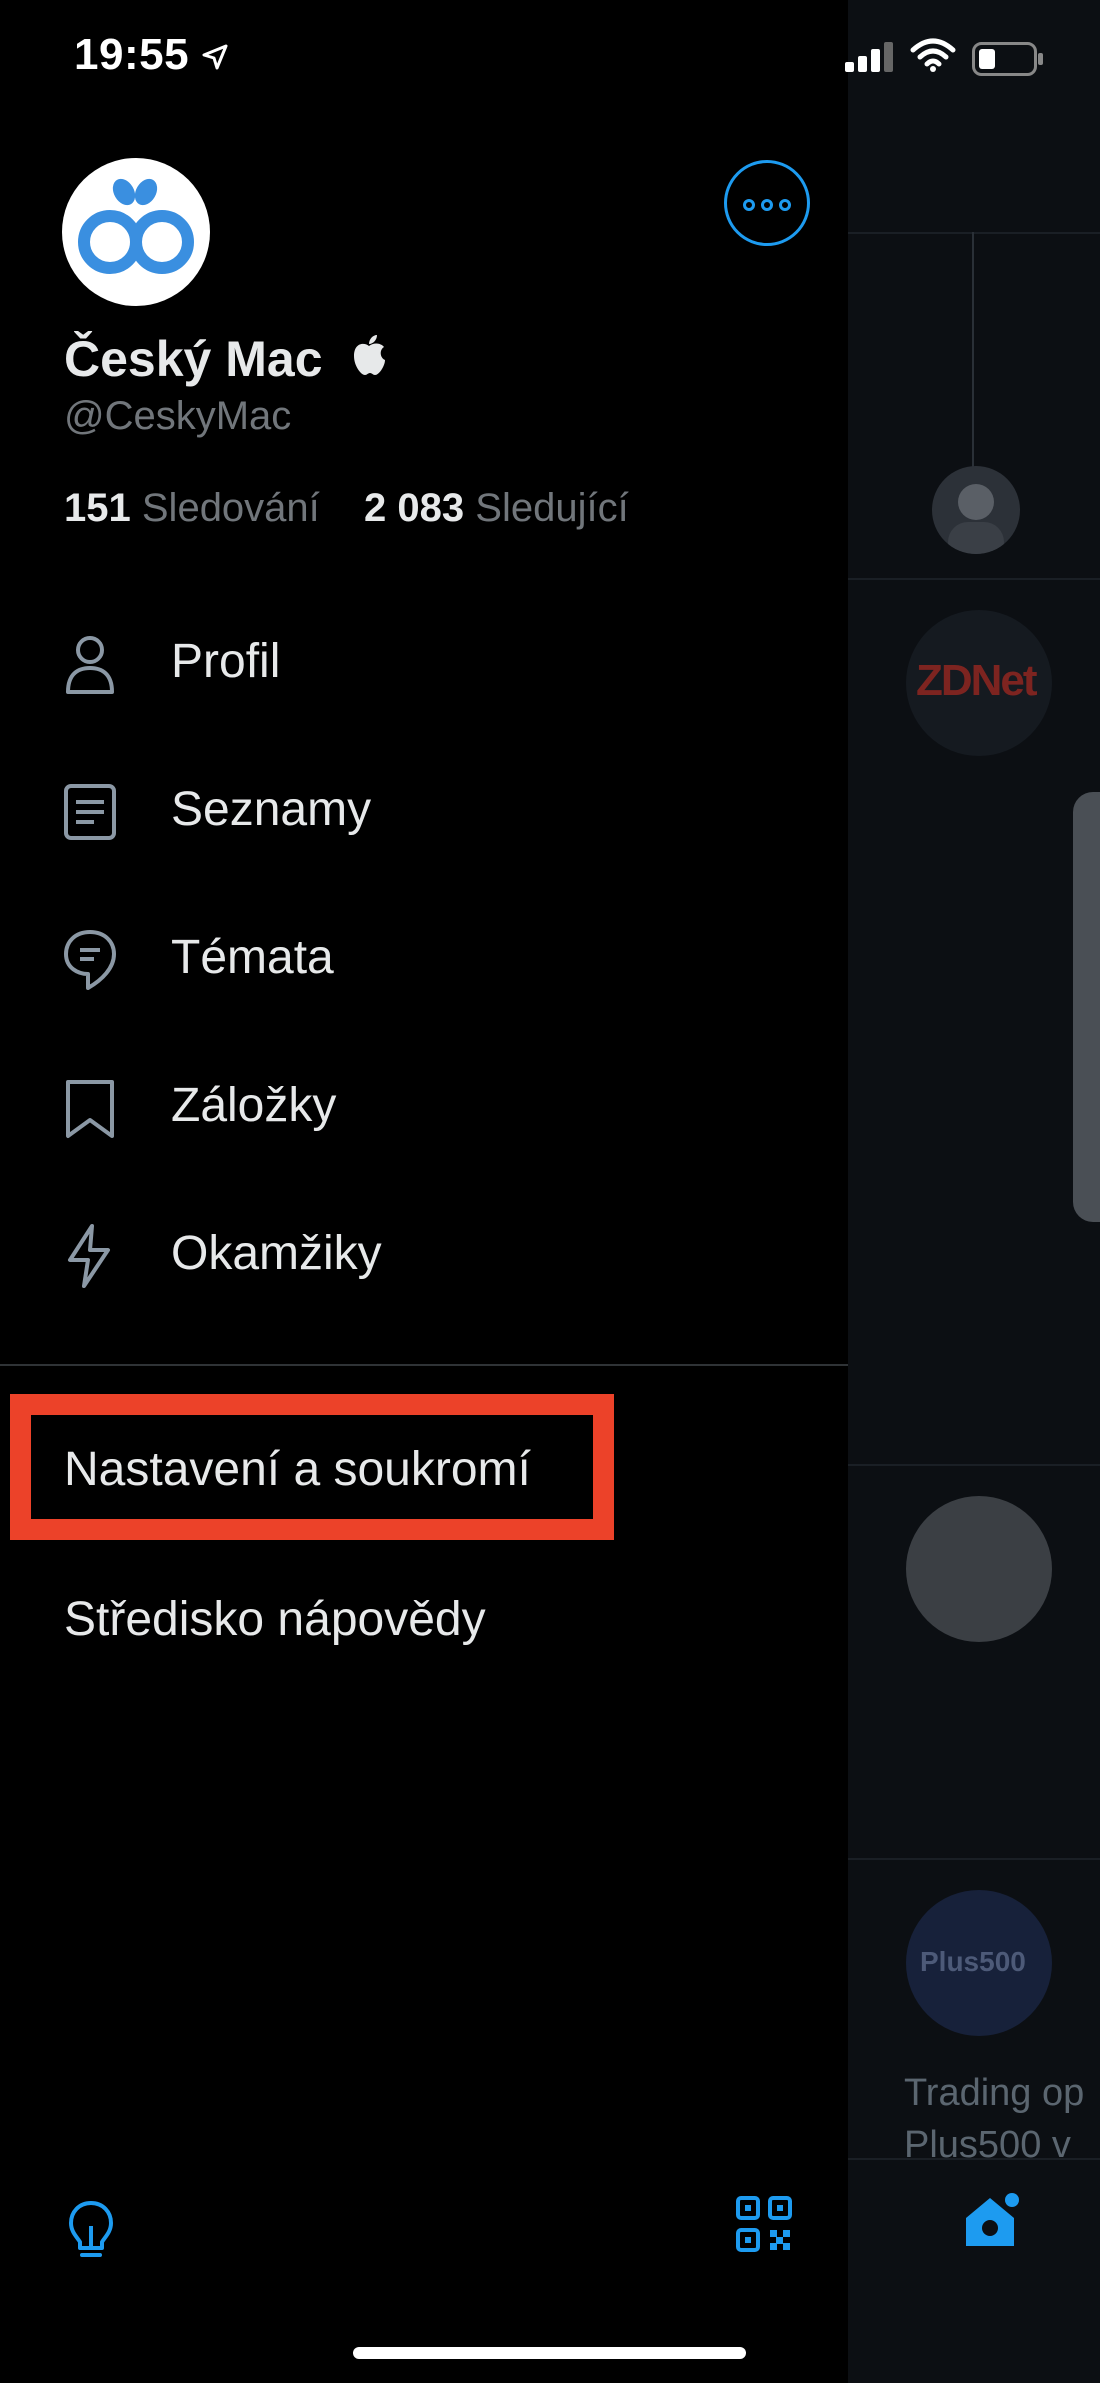  What do you see at coordinates (346, 508) in the screenshot?
I see `follow-stats: 151 Sledování 2 083 Sledující` at bounding box center [346, 508].